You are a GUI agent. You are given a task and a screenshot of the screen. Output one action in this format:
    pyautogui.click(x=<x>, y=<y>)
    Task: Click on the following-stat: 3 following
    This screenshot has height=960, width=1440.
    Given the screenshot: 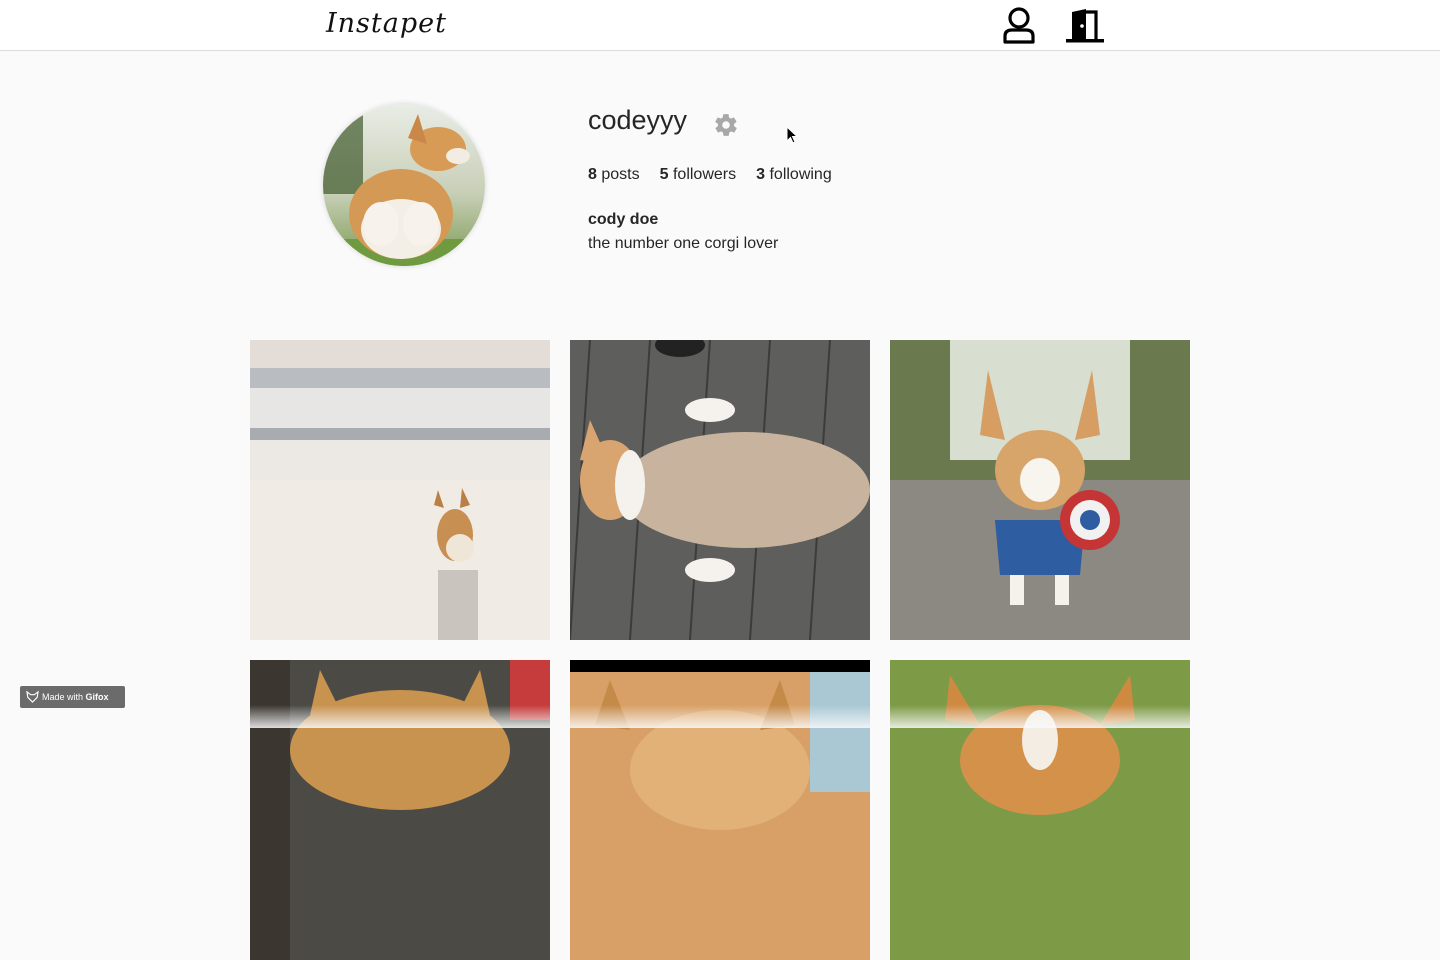 What is the action you would take?
    pyautogui.click(x=794, y=175)
    